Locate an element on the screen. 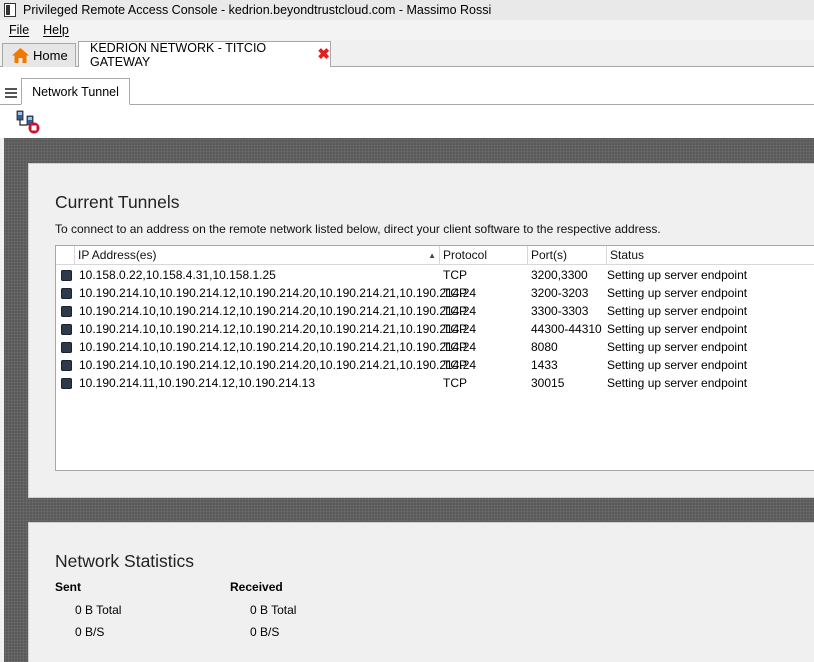  cell-ports: 8080 is located at coordinates (544, 347).